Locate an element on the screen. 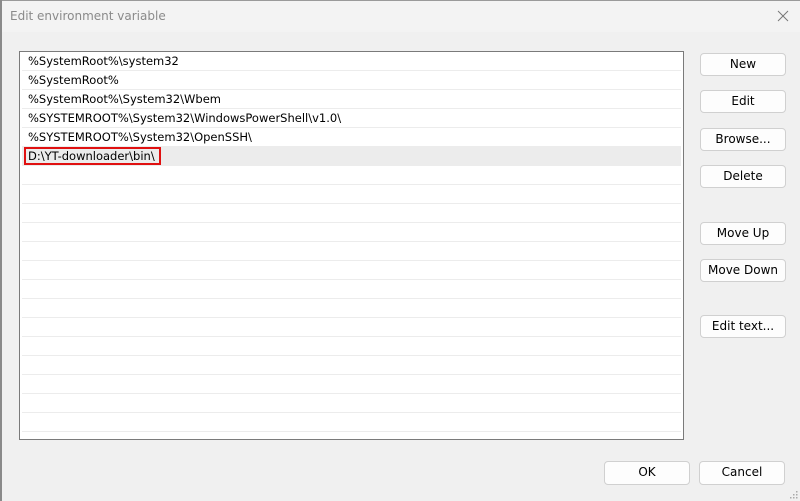  move-up-button: Move Up is located at coordinates (743, 233).